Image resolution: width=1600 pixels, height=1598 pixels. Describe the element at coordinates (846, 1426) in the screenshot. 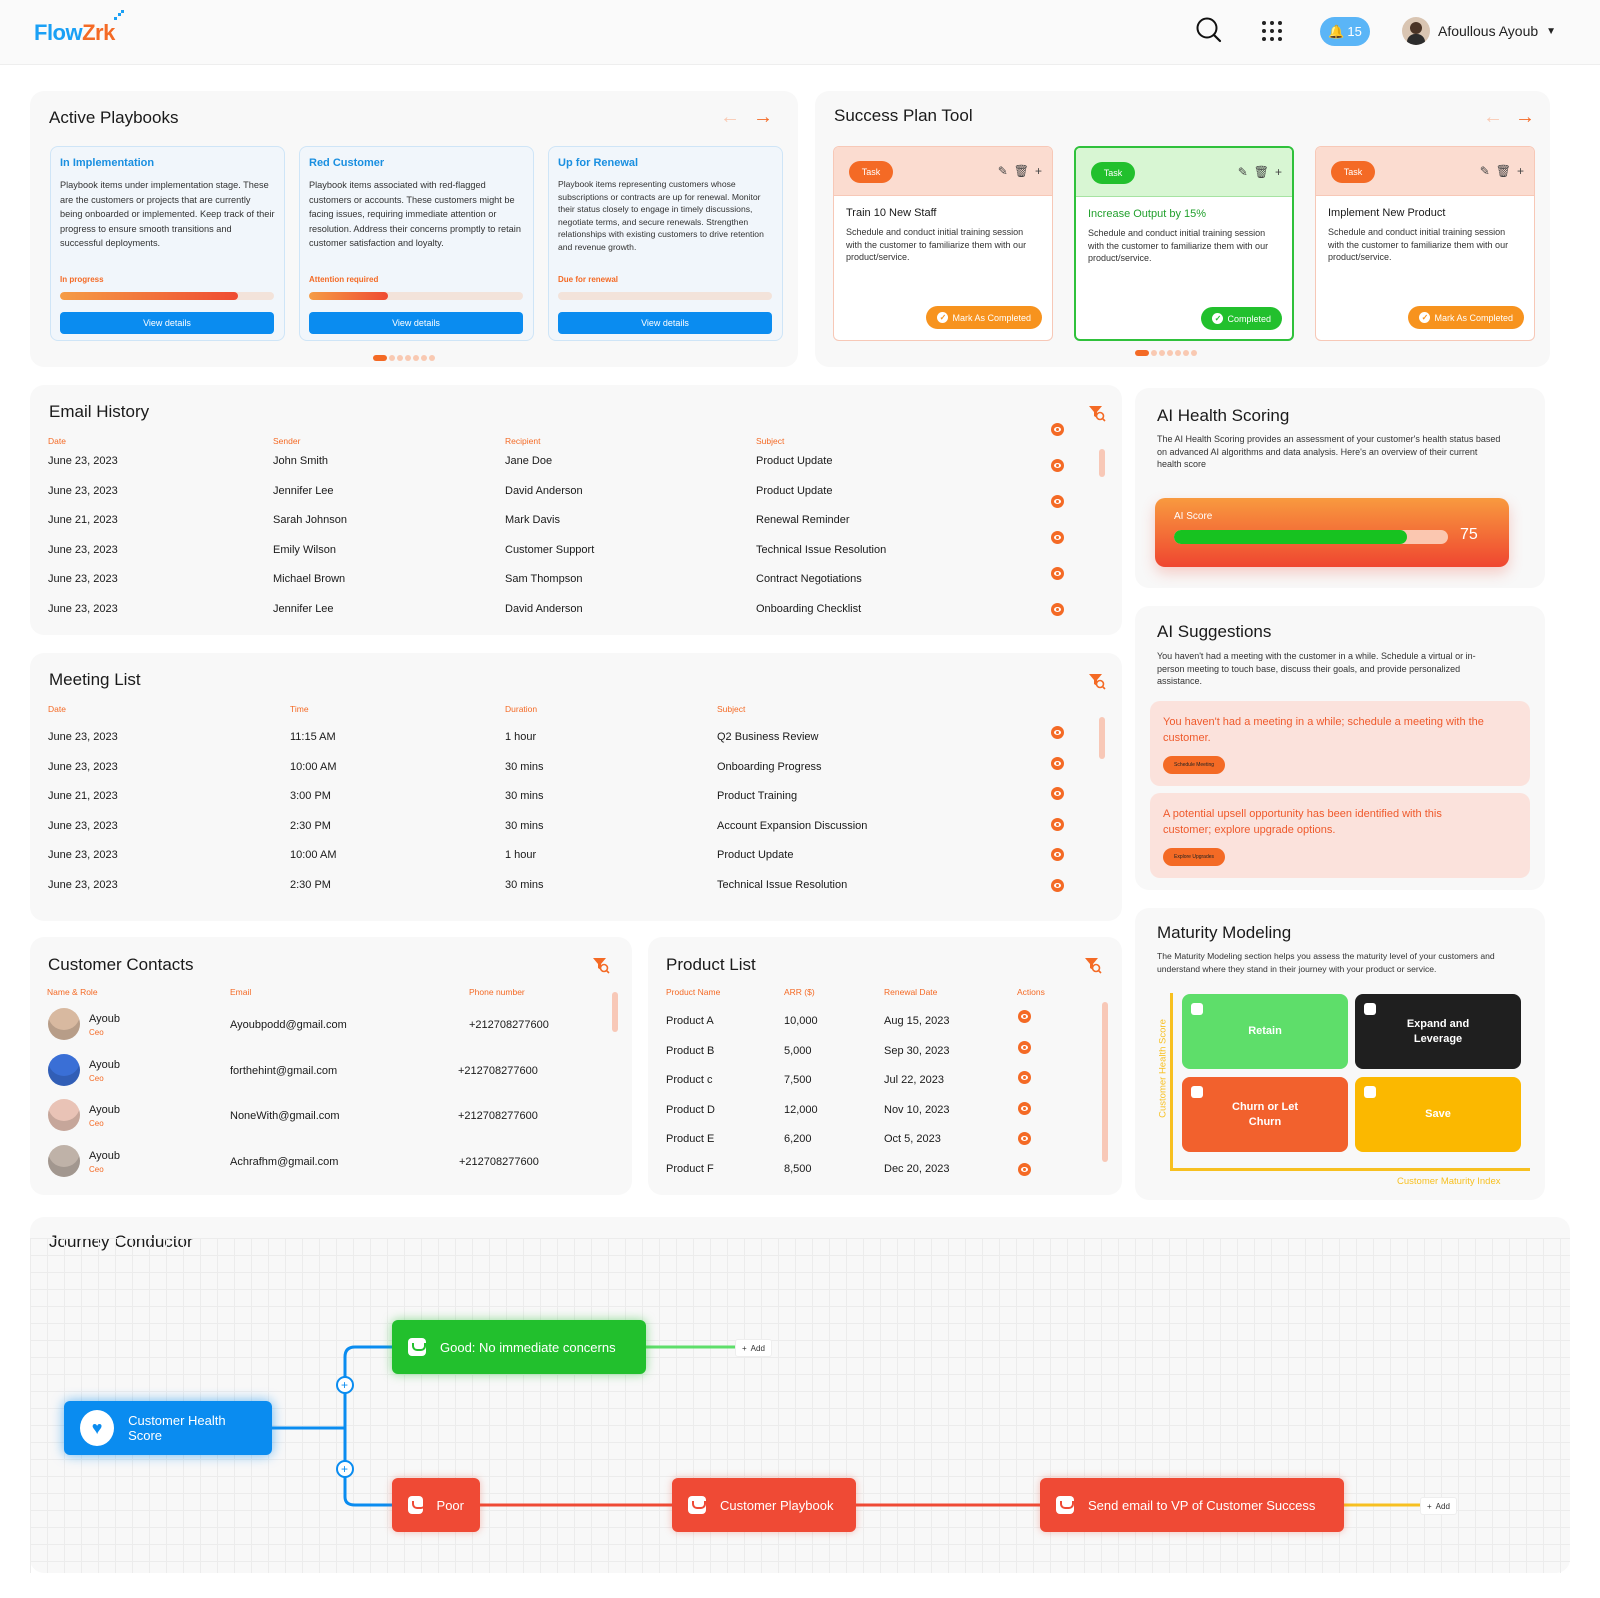

I see `journey-connectors: + +` at that location.